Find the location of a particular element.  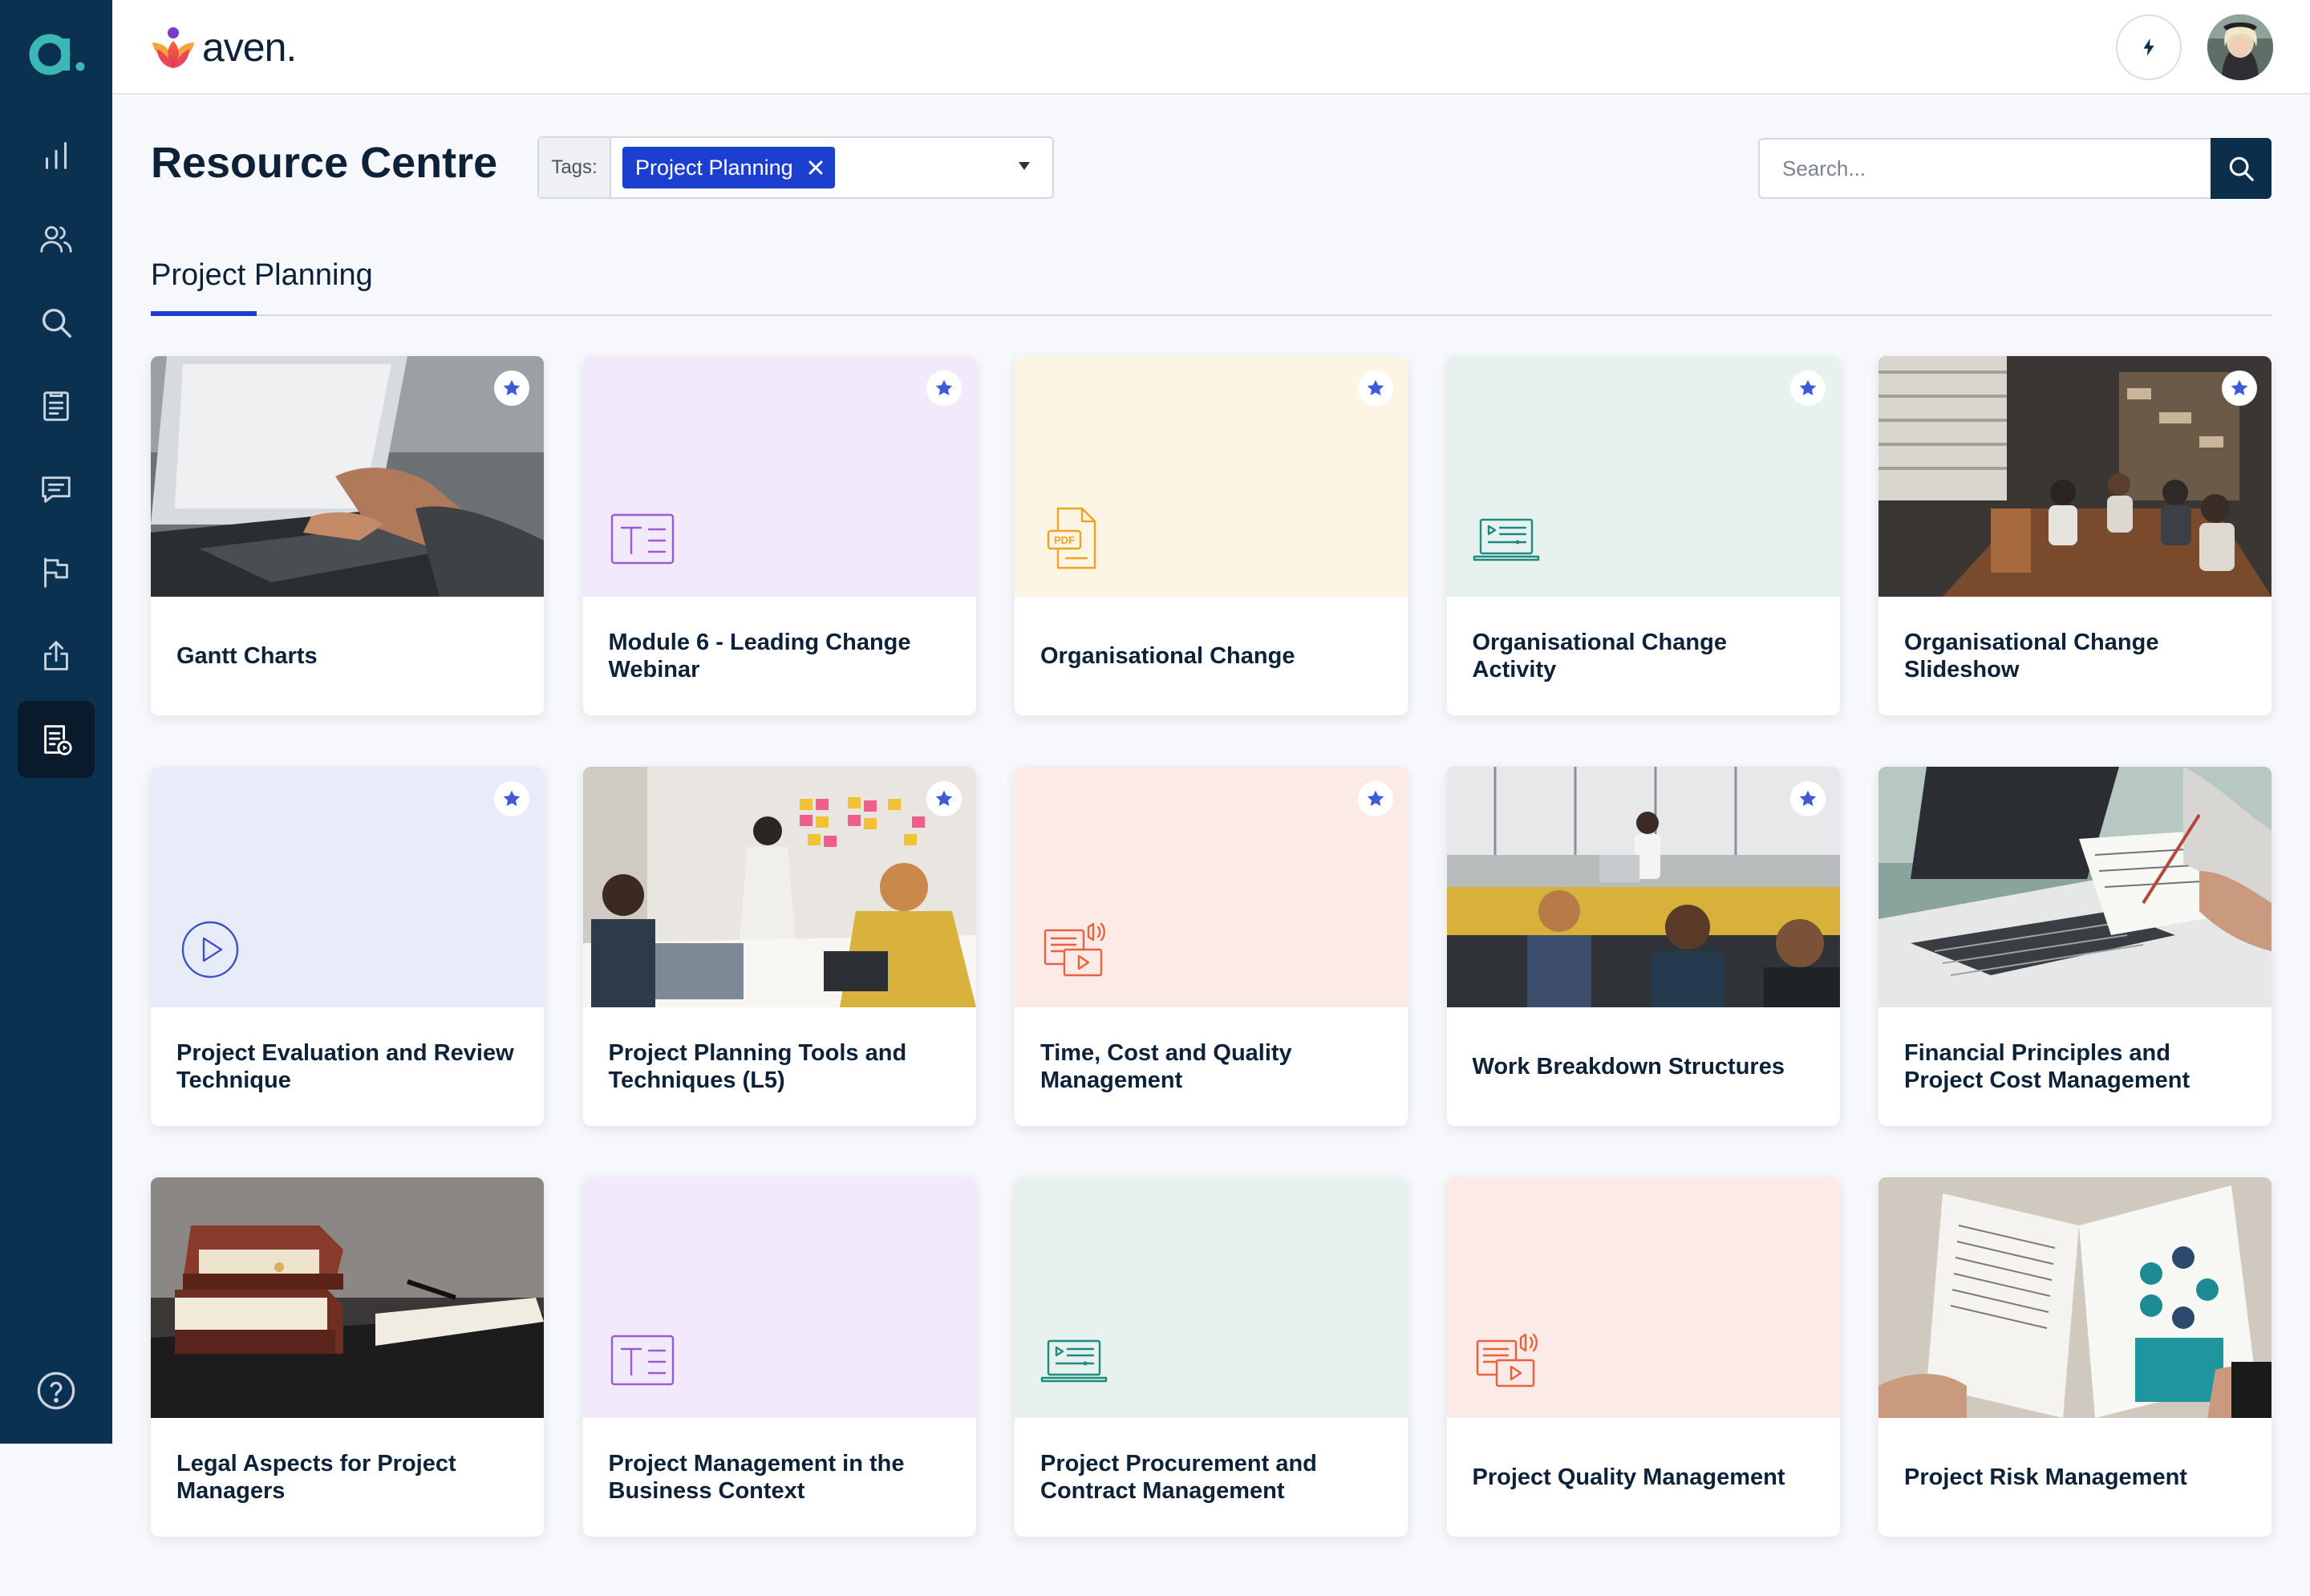

resource-card-title: Project Evaluation and Review Technique is located at coordinates (345, 1066).